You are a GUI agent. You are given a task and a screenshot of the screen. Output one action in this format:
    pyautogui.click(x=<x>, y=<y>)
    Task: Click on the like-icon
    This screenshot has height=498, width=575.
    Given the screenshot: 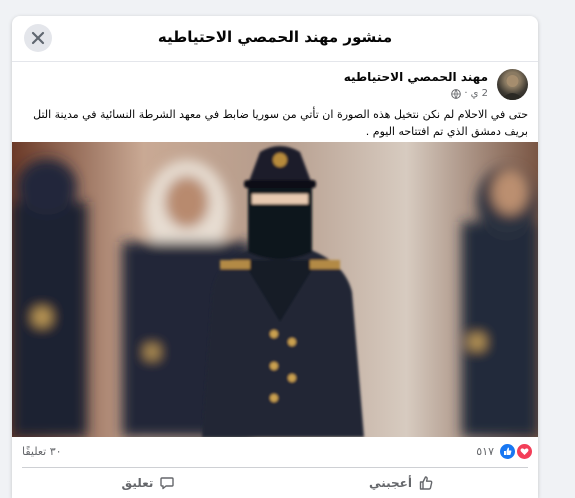 What is the action you would take?
    pyautogui.click(x=507, y=451)
    